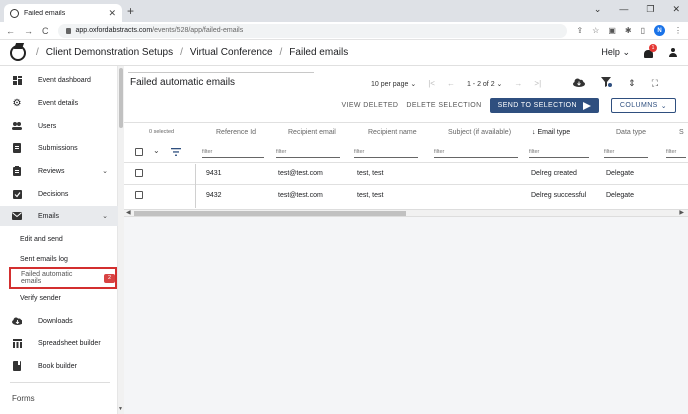 The image size is (688, 414). Describe the element at coordinates (626, 152) in the screenshot. I see `filter-input-data-type: filter` at that location.